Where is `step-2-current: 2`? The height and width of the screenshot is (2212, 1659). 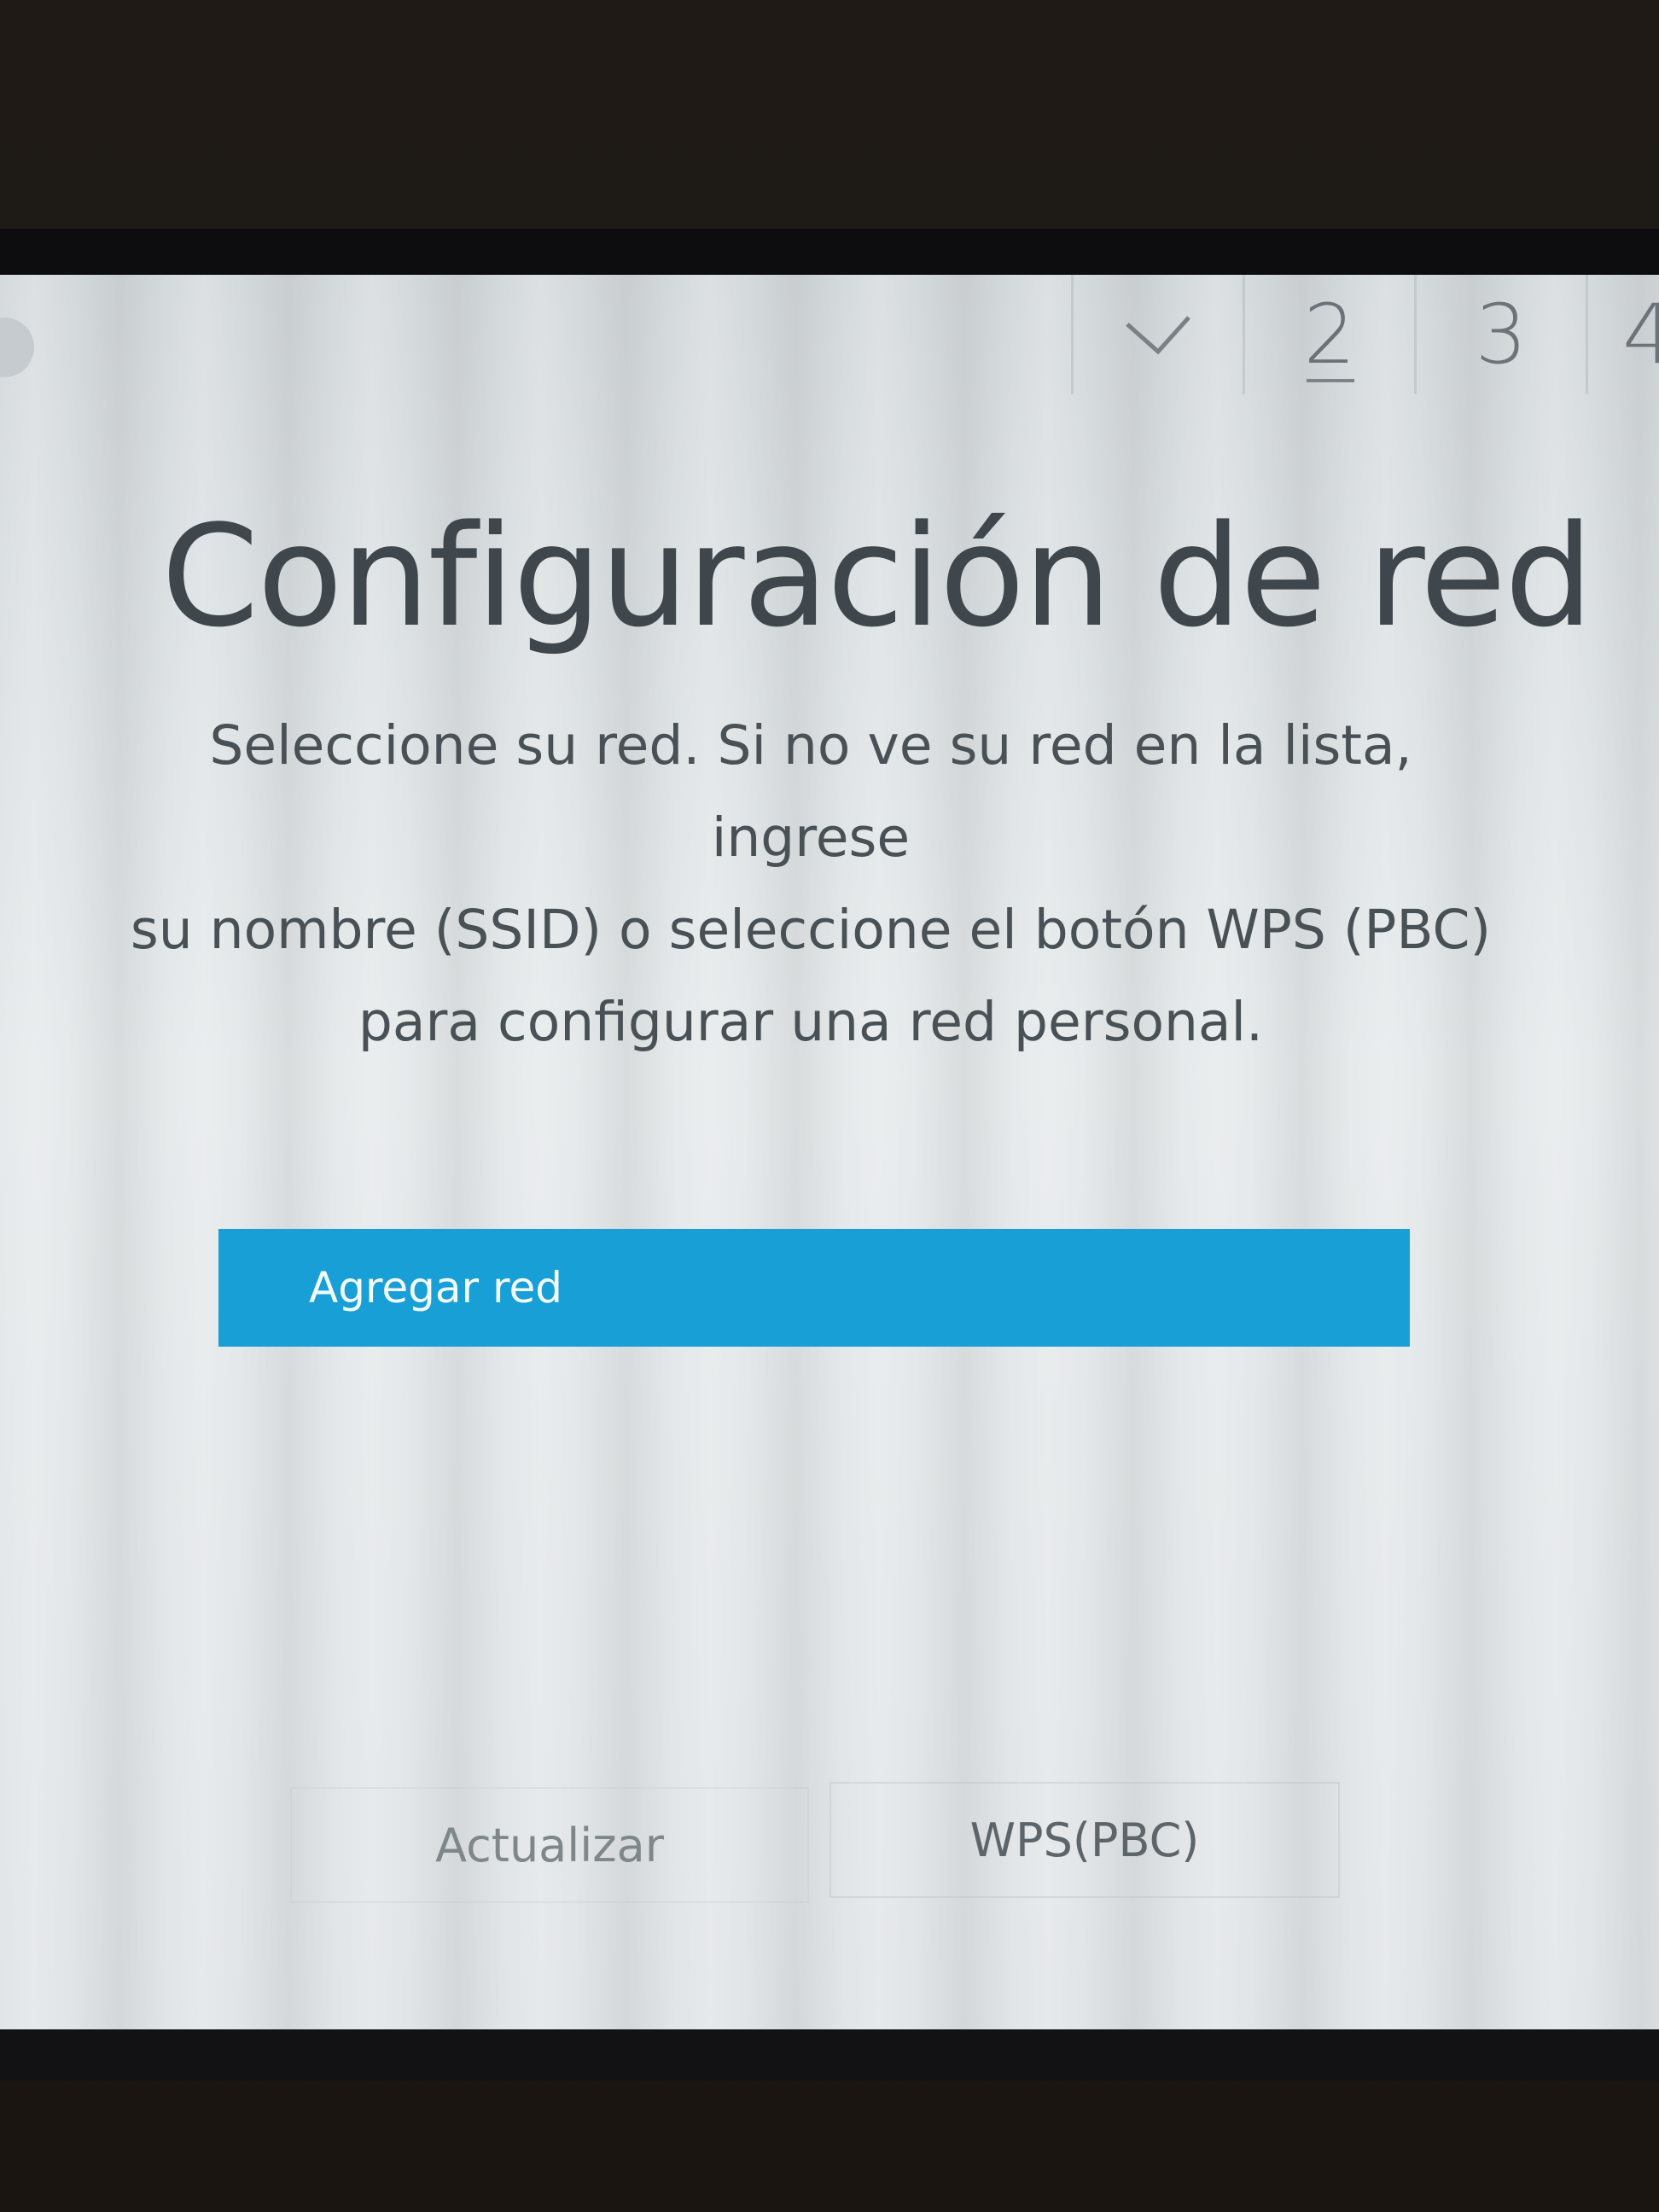 step-2-current: 2 is located at coordinates (1328, 334).